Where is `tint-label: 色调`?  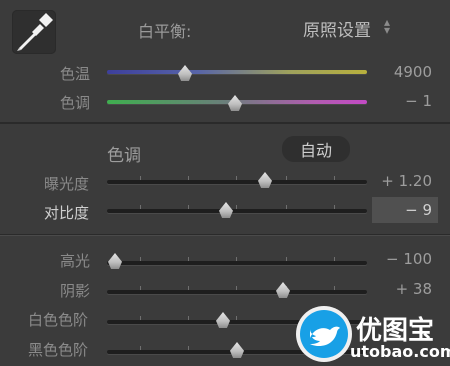 tint-label: 色调 is located at coordinates (75, 103).